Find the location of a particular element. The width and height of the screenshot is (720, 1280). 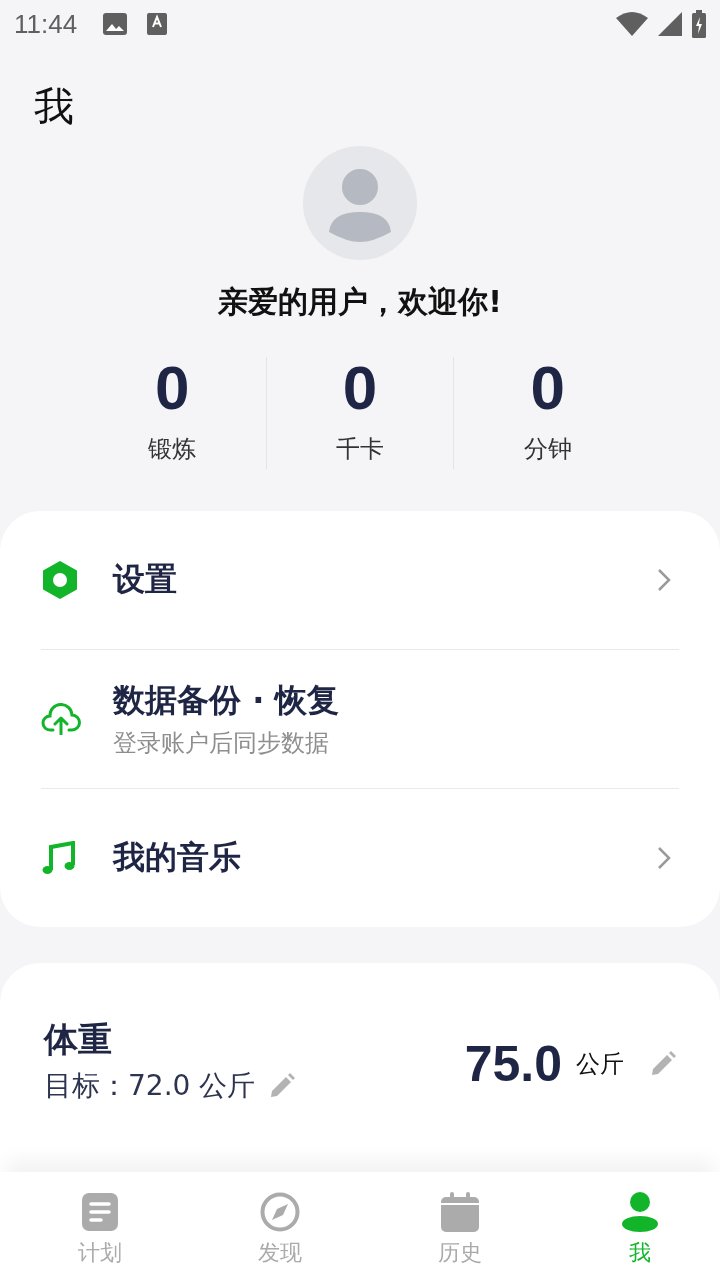

menu-item: 设置 is located at coordinates (360, 580).